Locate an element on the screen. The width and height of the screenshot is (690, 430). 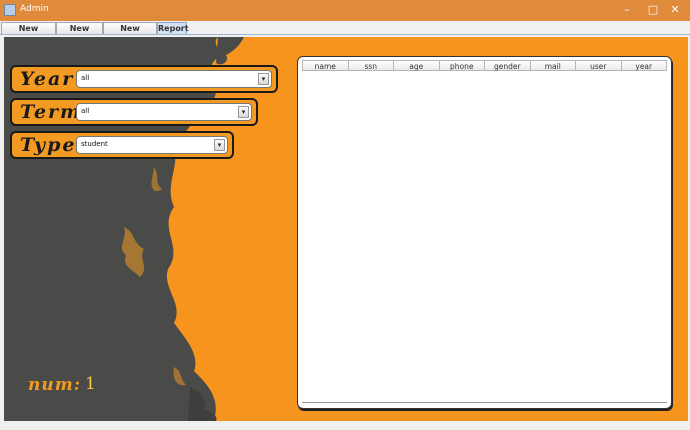
minimize-icon: – is located at coordinates (627, 10).